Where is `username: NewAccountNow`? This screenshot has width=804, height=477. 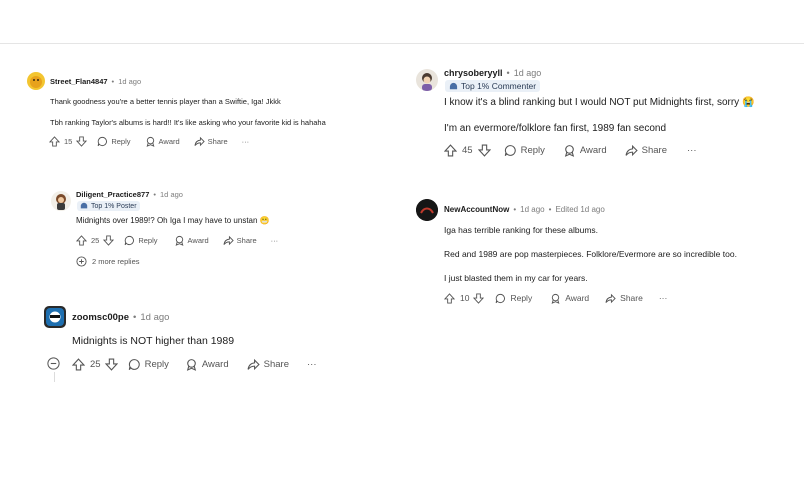 username: NewAccountNow is located at coordinates (476, 209).